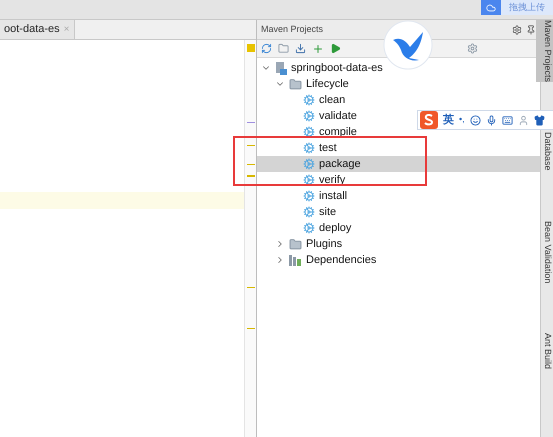 The width and height of the screenshot is (553, 437). Describe the element at coordinates (475, 120) in the screenshot. I see `smile-icon` at that location.